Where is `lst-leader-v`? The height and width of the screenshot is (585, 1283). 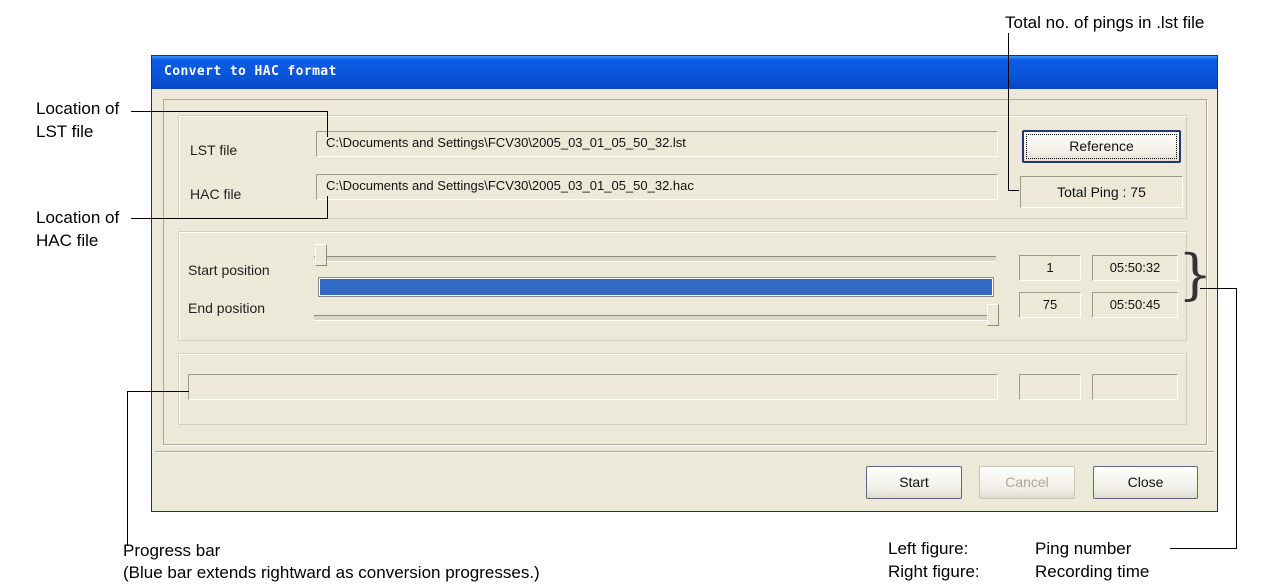
lst-leader-v is located at coordinates (327, 124).